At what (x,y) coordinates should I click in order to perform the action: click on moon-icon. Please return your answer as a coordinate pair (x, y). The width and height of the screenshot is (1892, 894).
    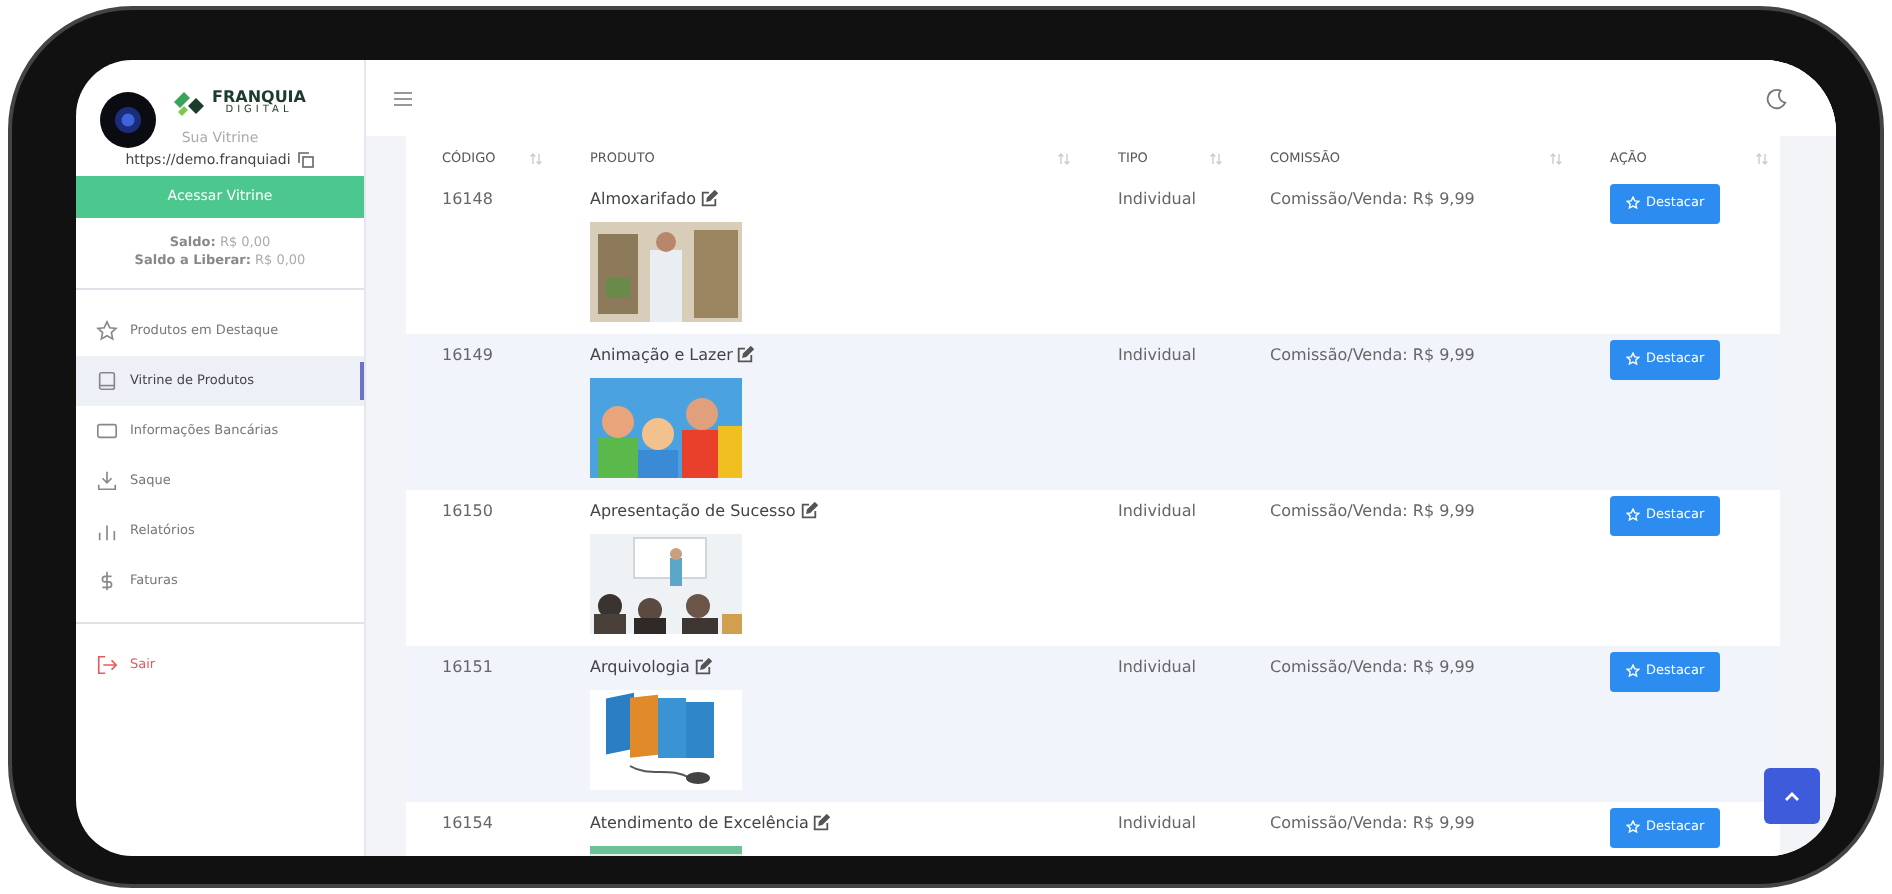
    Looking at the image, I should click on (1777, 98).